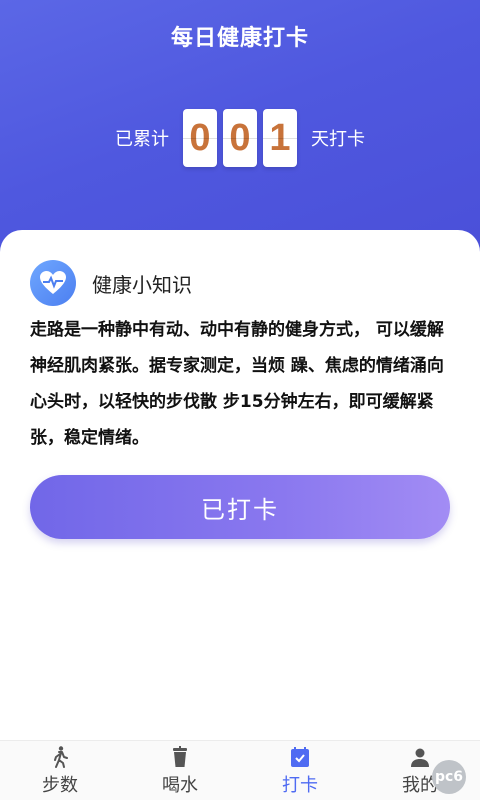 The width and height of the screenshot is (480, 800). I want to click on tab-water: 喝水, so click(180, 770).